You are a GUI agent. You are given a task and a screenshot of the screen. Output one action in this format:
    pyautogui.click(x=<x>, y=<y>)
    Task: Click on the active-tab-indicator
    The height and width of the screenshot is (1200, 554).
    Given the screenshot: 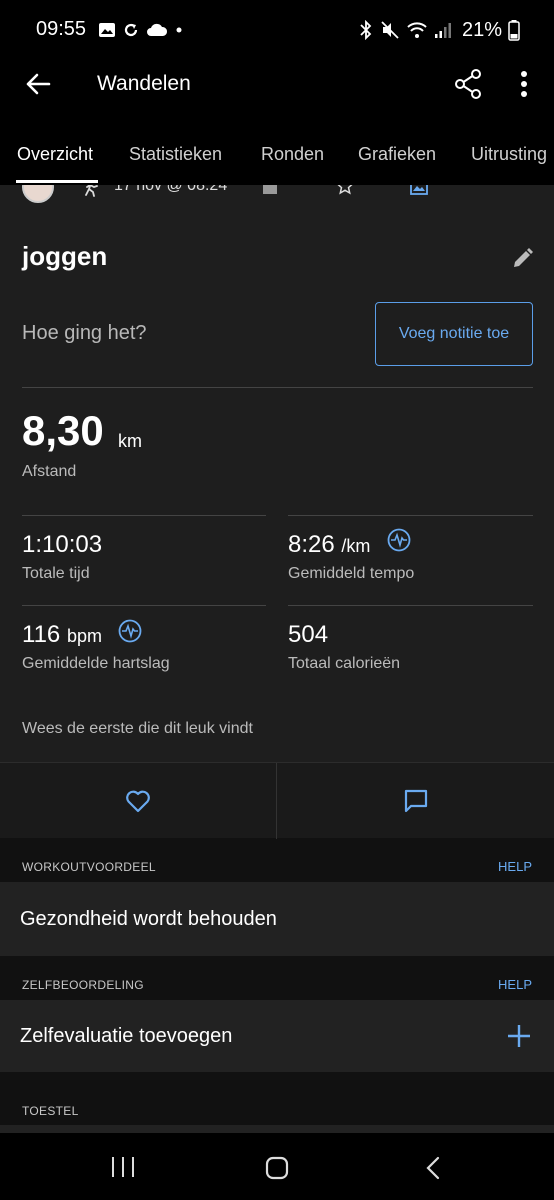 What is the action you would take?
    pyautogui.click(x=57, y=181)
    